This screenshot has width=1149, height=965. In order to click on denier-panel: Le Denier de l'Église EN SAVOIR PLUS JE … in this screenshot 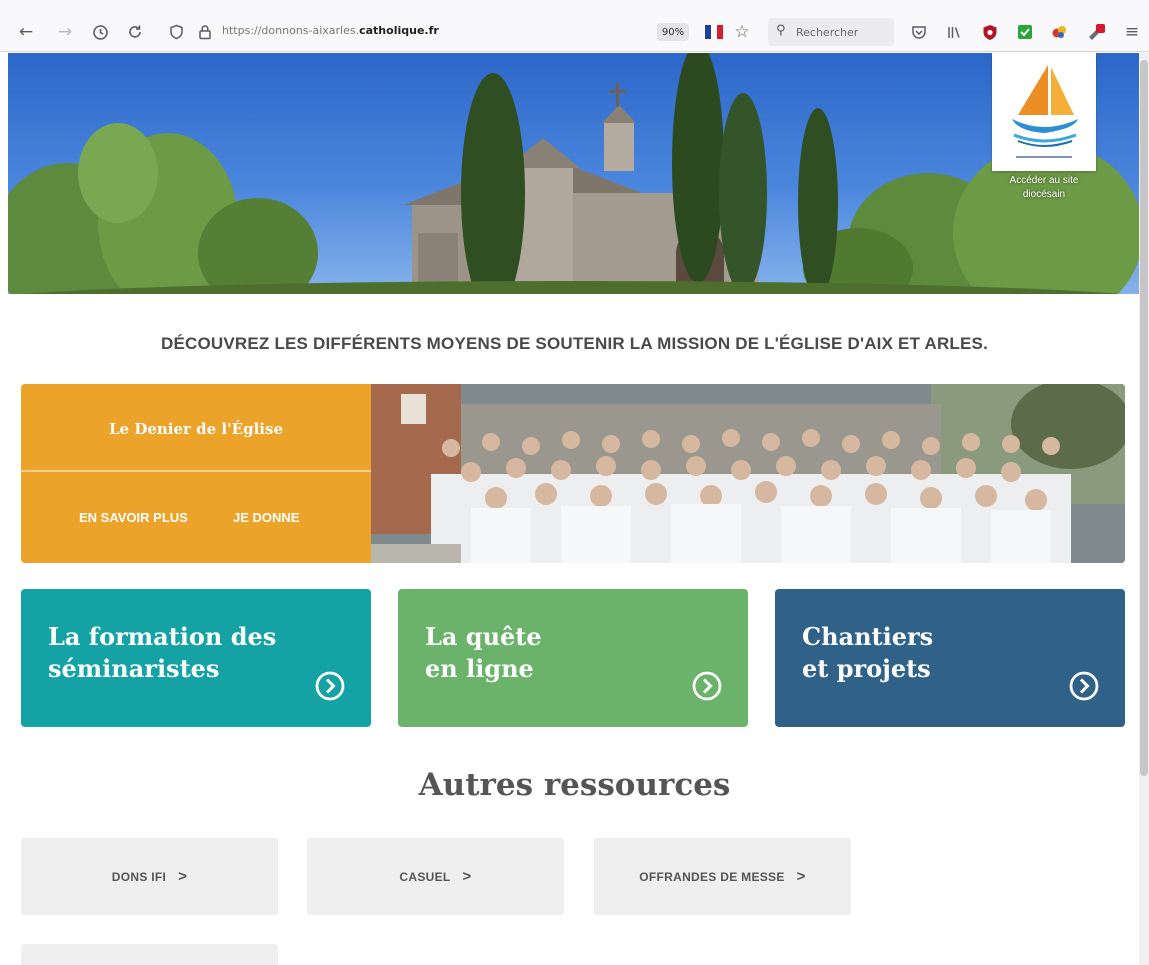, I will do `click(196, 473)`.